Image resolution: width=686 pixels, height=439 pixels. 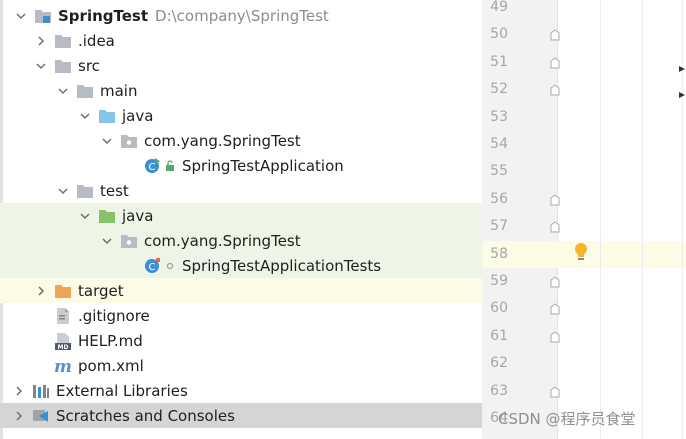 What do you see at coordinates (499, 116) in the screenshot?
I see `line-number: 53` at bounding box center [499, 116].